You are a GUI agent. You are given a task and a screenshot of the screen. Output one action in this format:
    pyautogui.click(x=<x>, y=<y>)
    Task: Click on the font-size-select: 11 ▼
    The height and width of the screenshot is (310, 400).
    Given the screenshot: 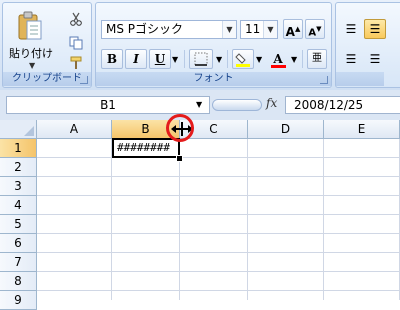 What is the action you would take?
    pyautogui.click(x=259, y=29)
    